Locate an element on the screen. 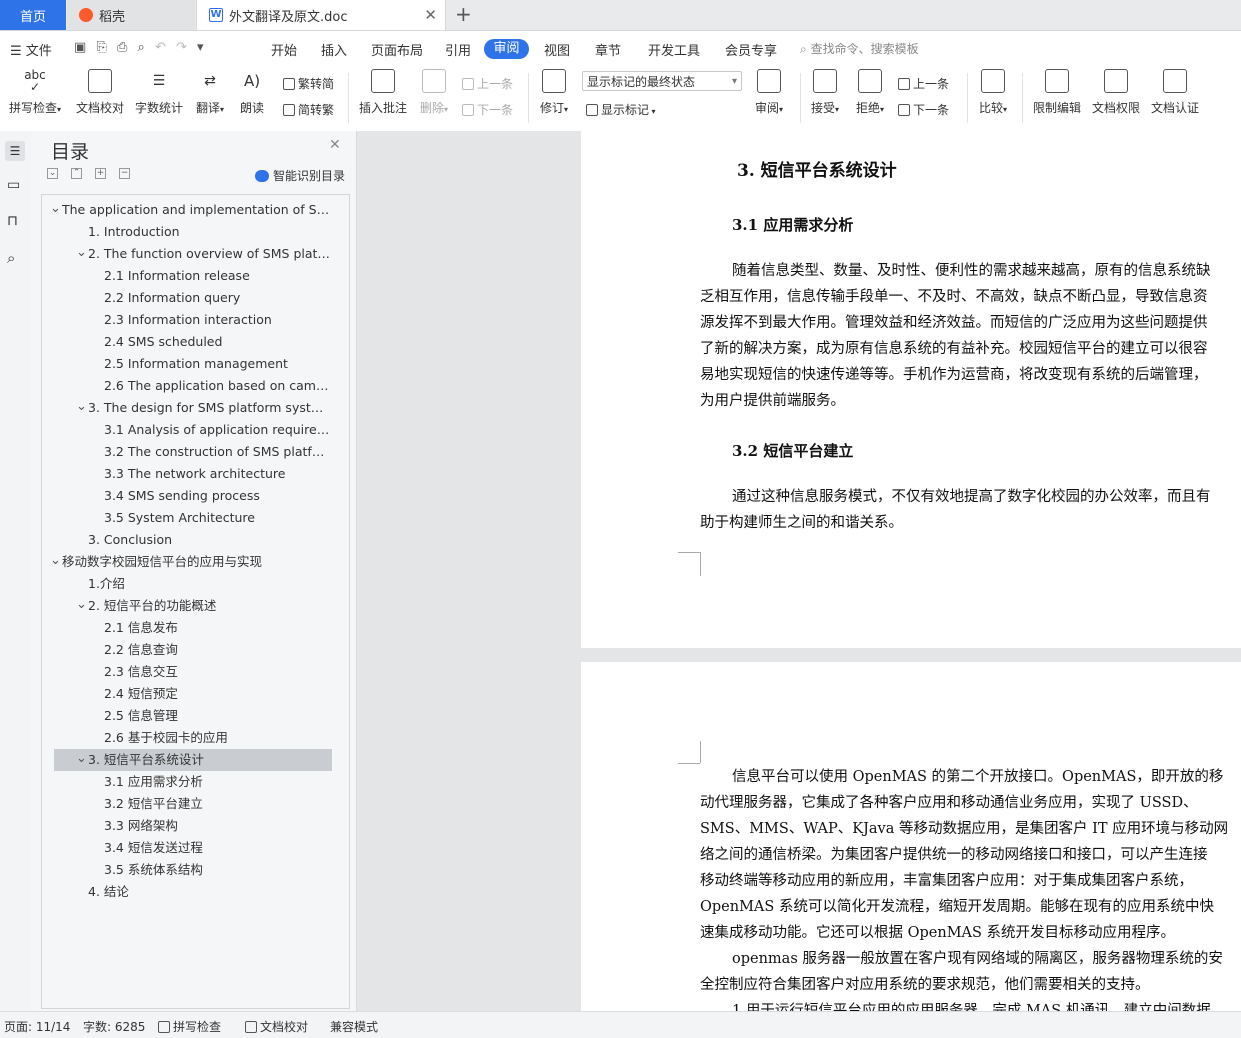 Image resolution: width=1241 pixels, height=1038 pixels. expand-level-icon: ⌃ is located at coordinates (76, 173).